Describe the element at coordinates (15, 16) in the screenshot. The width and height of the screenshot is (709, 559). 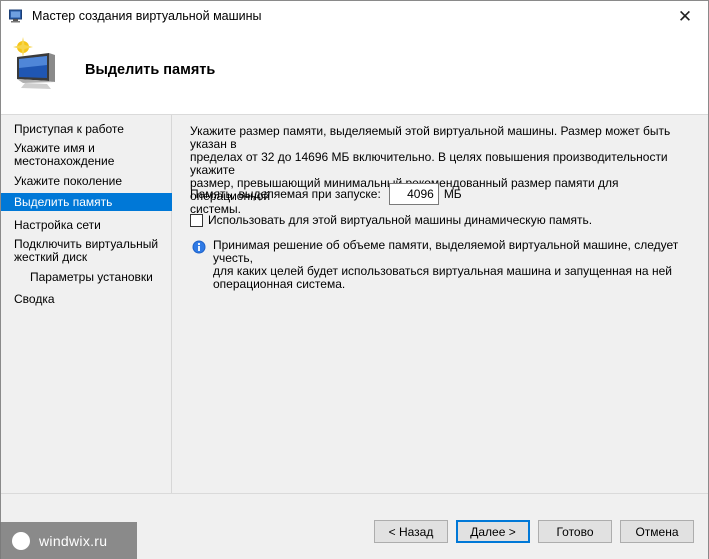
I see `vm-app-icon` at that location.